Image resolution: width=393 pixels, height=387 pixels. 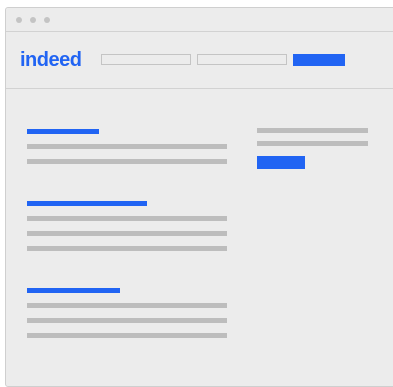 I want to click on site-header: indeed, so click(x=199, y=60).